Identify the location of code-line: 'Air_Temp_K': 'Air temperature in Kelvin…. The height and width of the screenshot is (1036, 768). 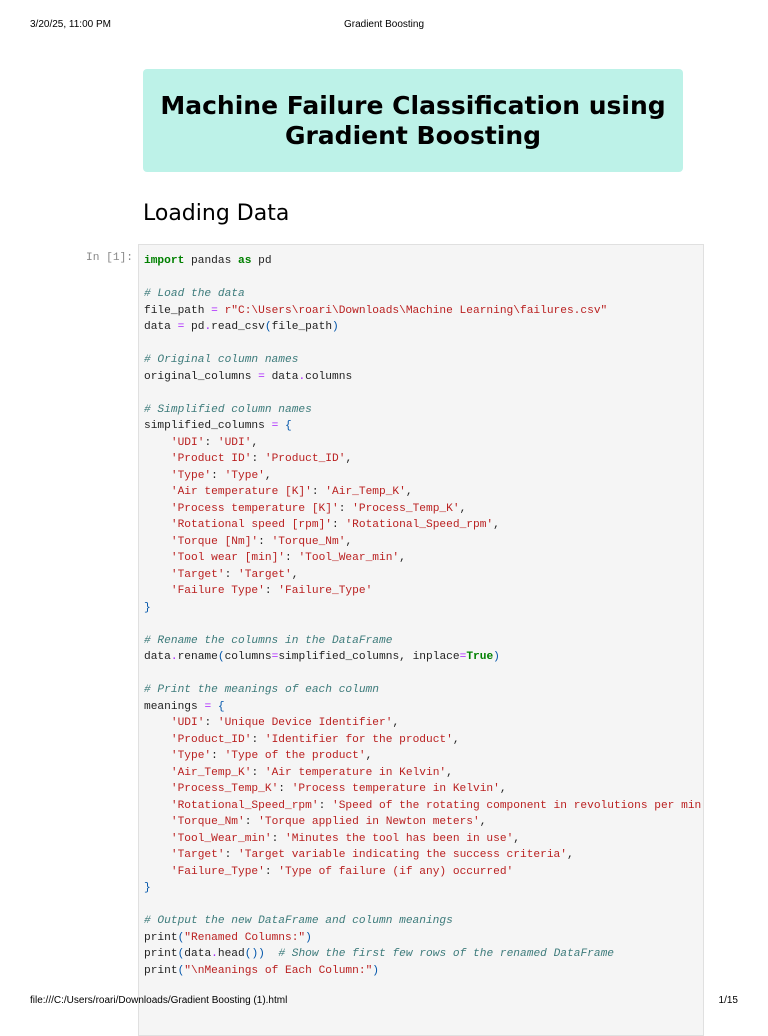
(311, 772).